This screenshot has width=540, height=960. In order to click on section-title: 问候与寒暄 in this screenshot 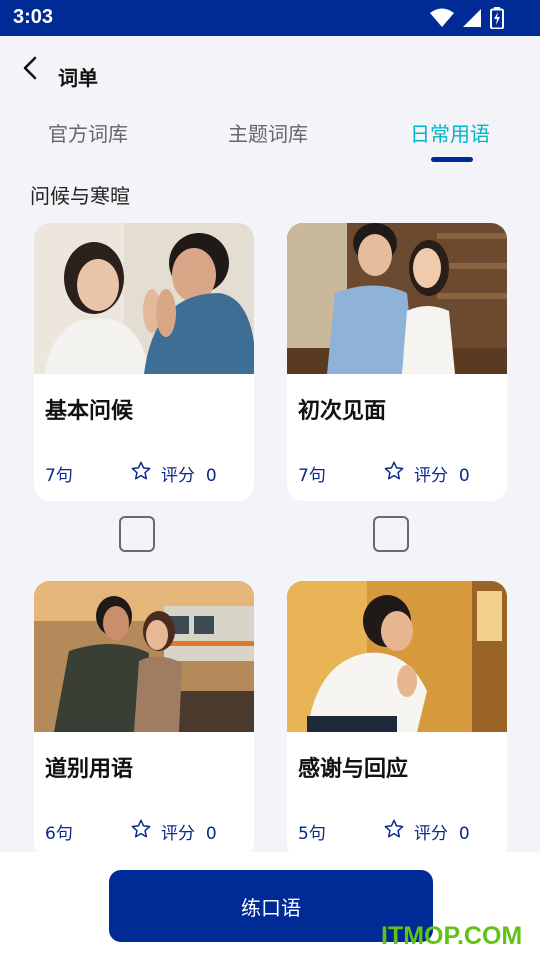, I will do `click(80, 196)`.